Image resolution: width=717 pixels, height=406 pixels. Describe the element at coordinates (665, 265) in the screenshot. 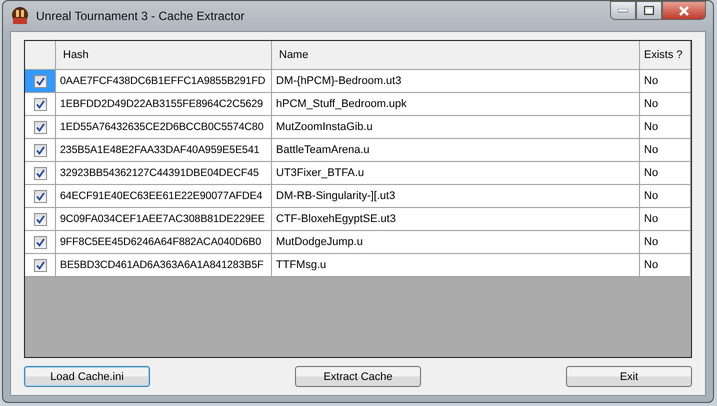

I see `table-cell: No` at that location.